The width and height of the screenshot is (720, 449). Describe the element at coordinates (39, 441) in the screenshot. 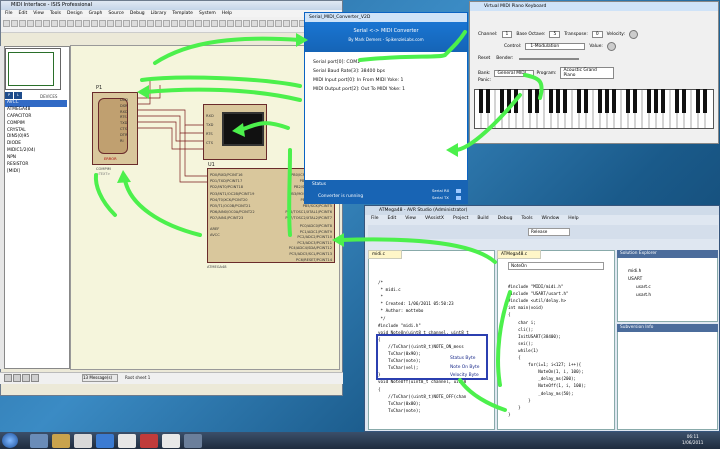

I see `ie-taskbar-icon` at that location.